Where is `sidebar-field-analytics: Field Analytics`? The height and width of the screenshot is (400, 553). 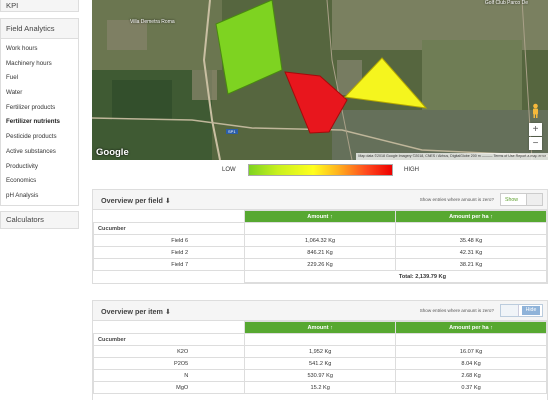
sidebar-field-analytics: Field Analytics is located at coordinates (39, 28).